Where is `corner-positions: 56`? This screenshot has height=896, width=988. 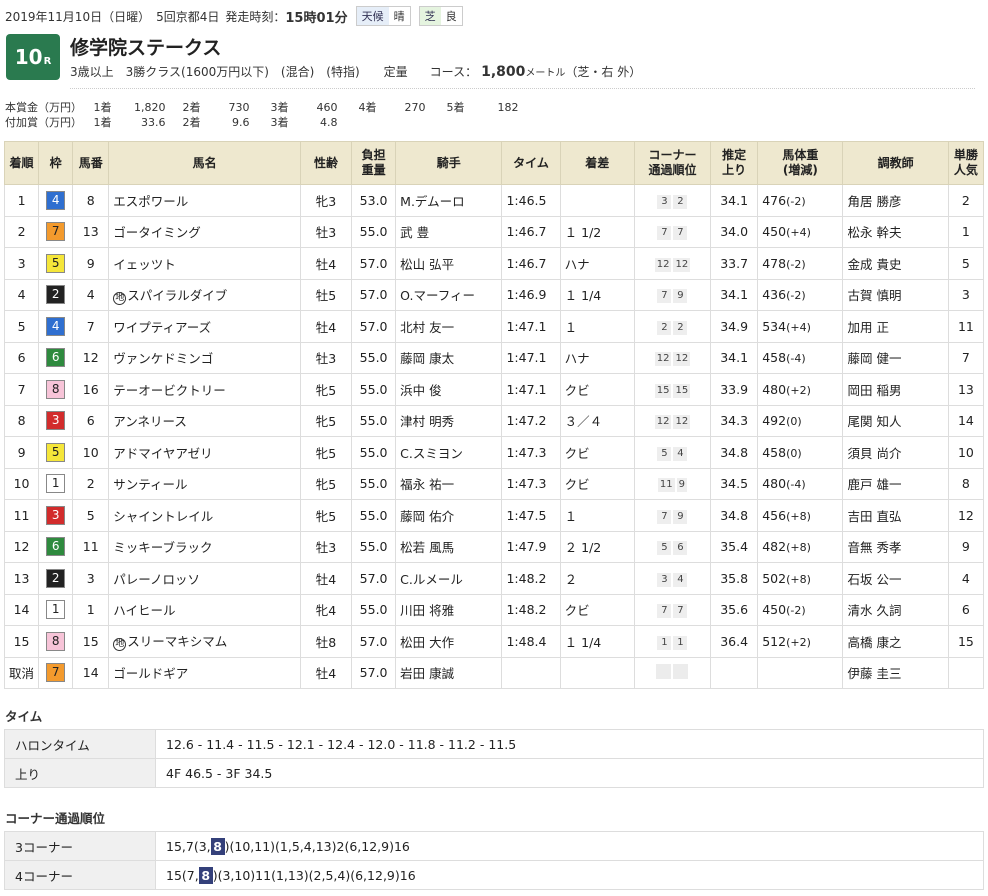
corner-positions: 56 is located at coordinates (672, 546).